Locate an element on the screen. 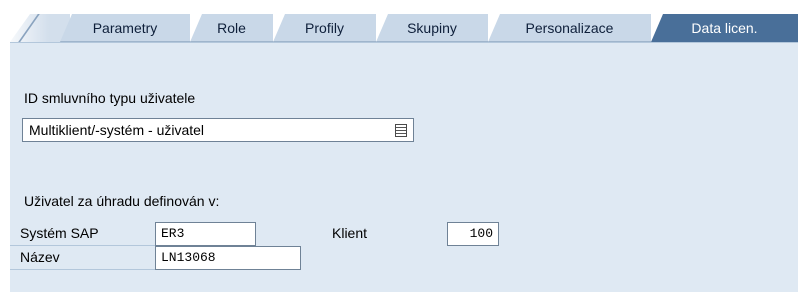  client-label: Klient is located at coordinates (350, 233).